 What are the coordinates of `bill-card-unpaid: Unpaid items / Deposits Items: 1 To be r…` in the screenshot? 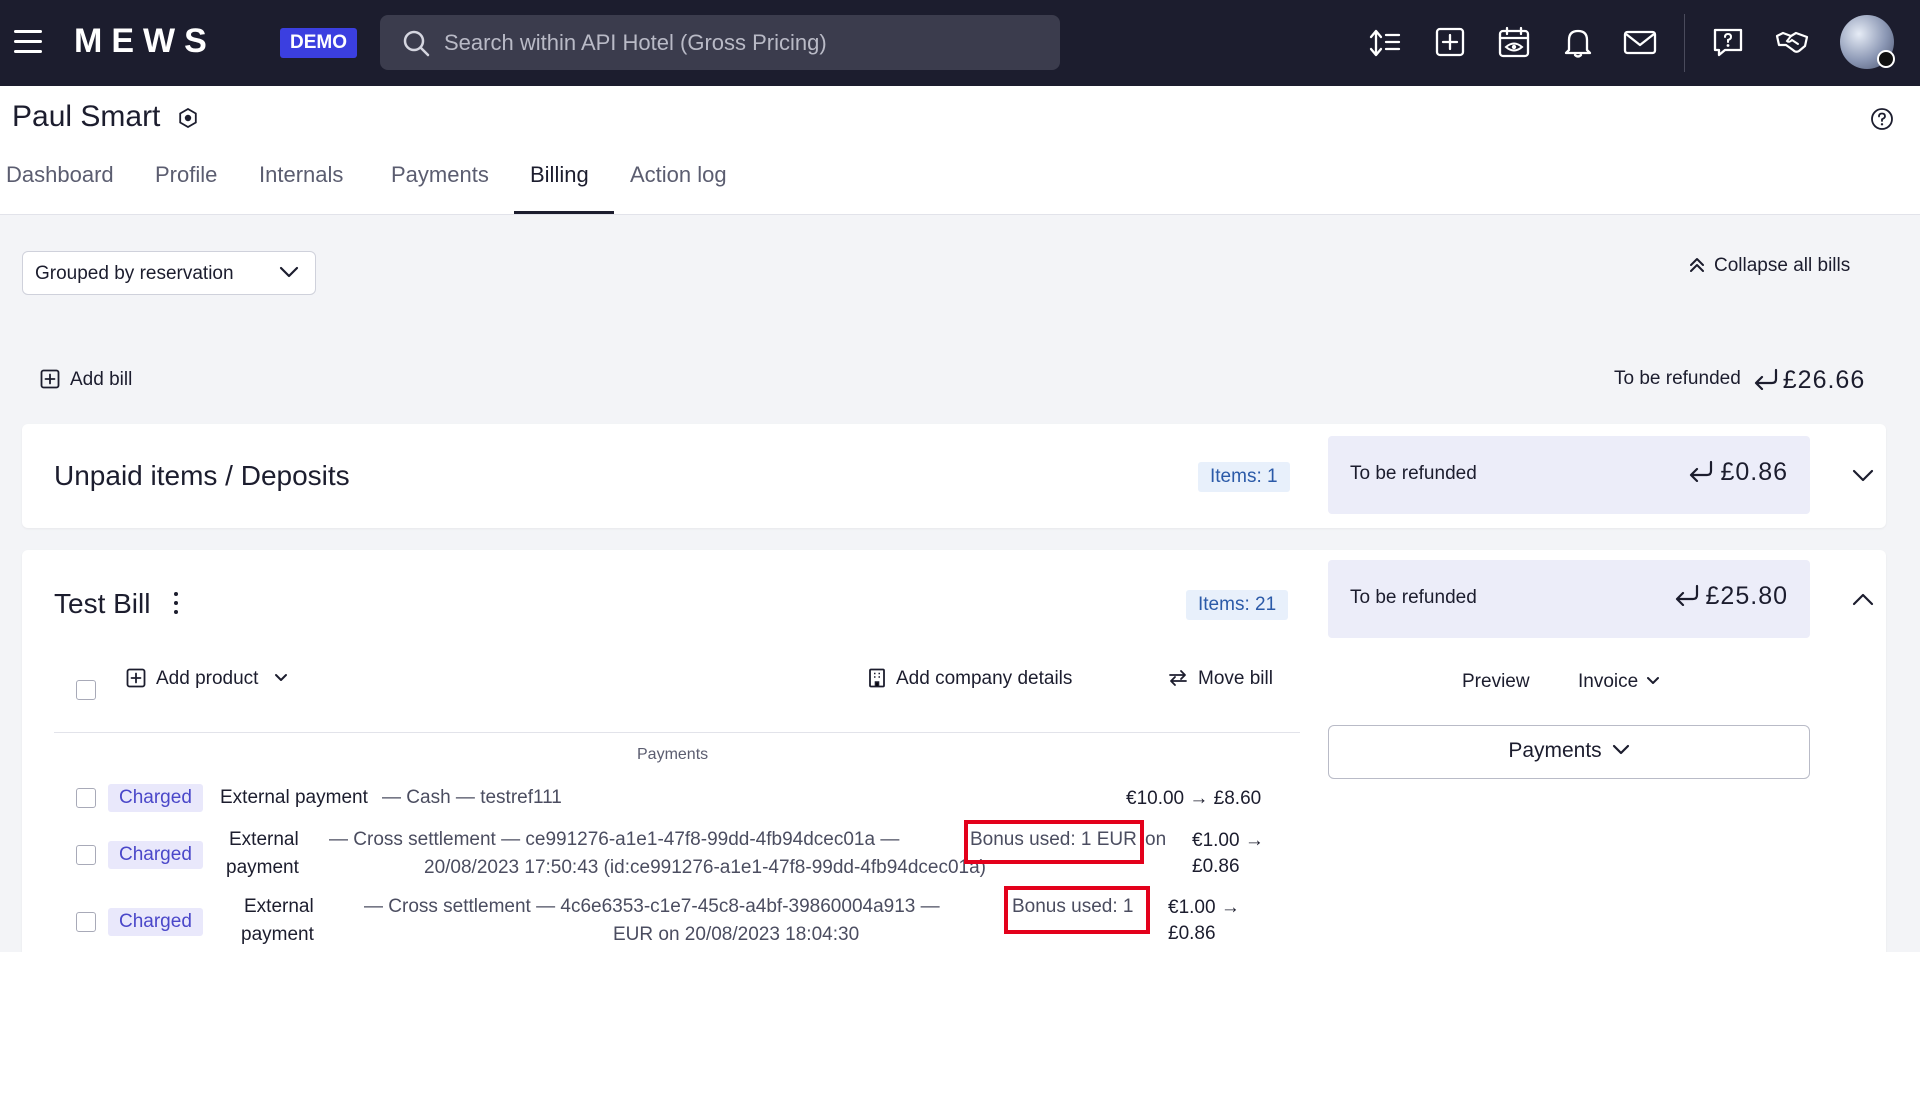 It's located at (954, 476).